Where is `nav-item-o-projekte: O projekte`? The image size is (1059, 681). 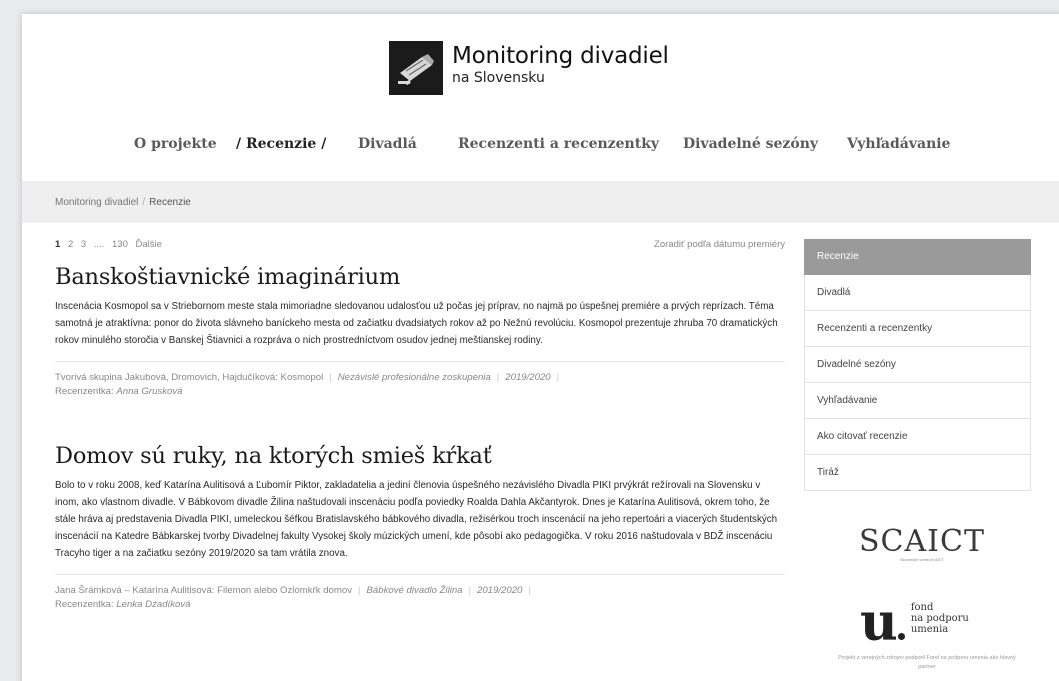
nav-item-o-projekte: O projekte is located at coordinates (175, 144).